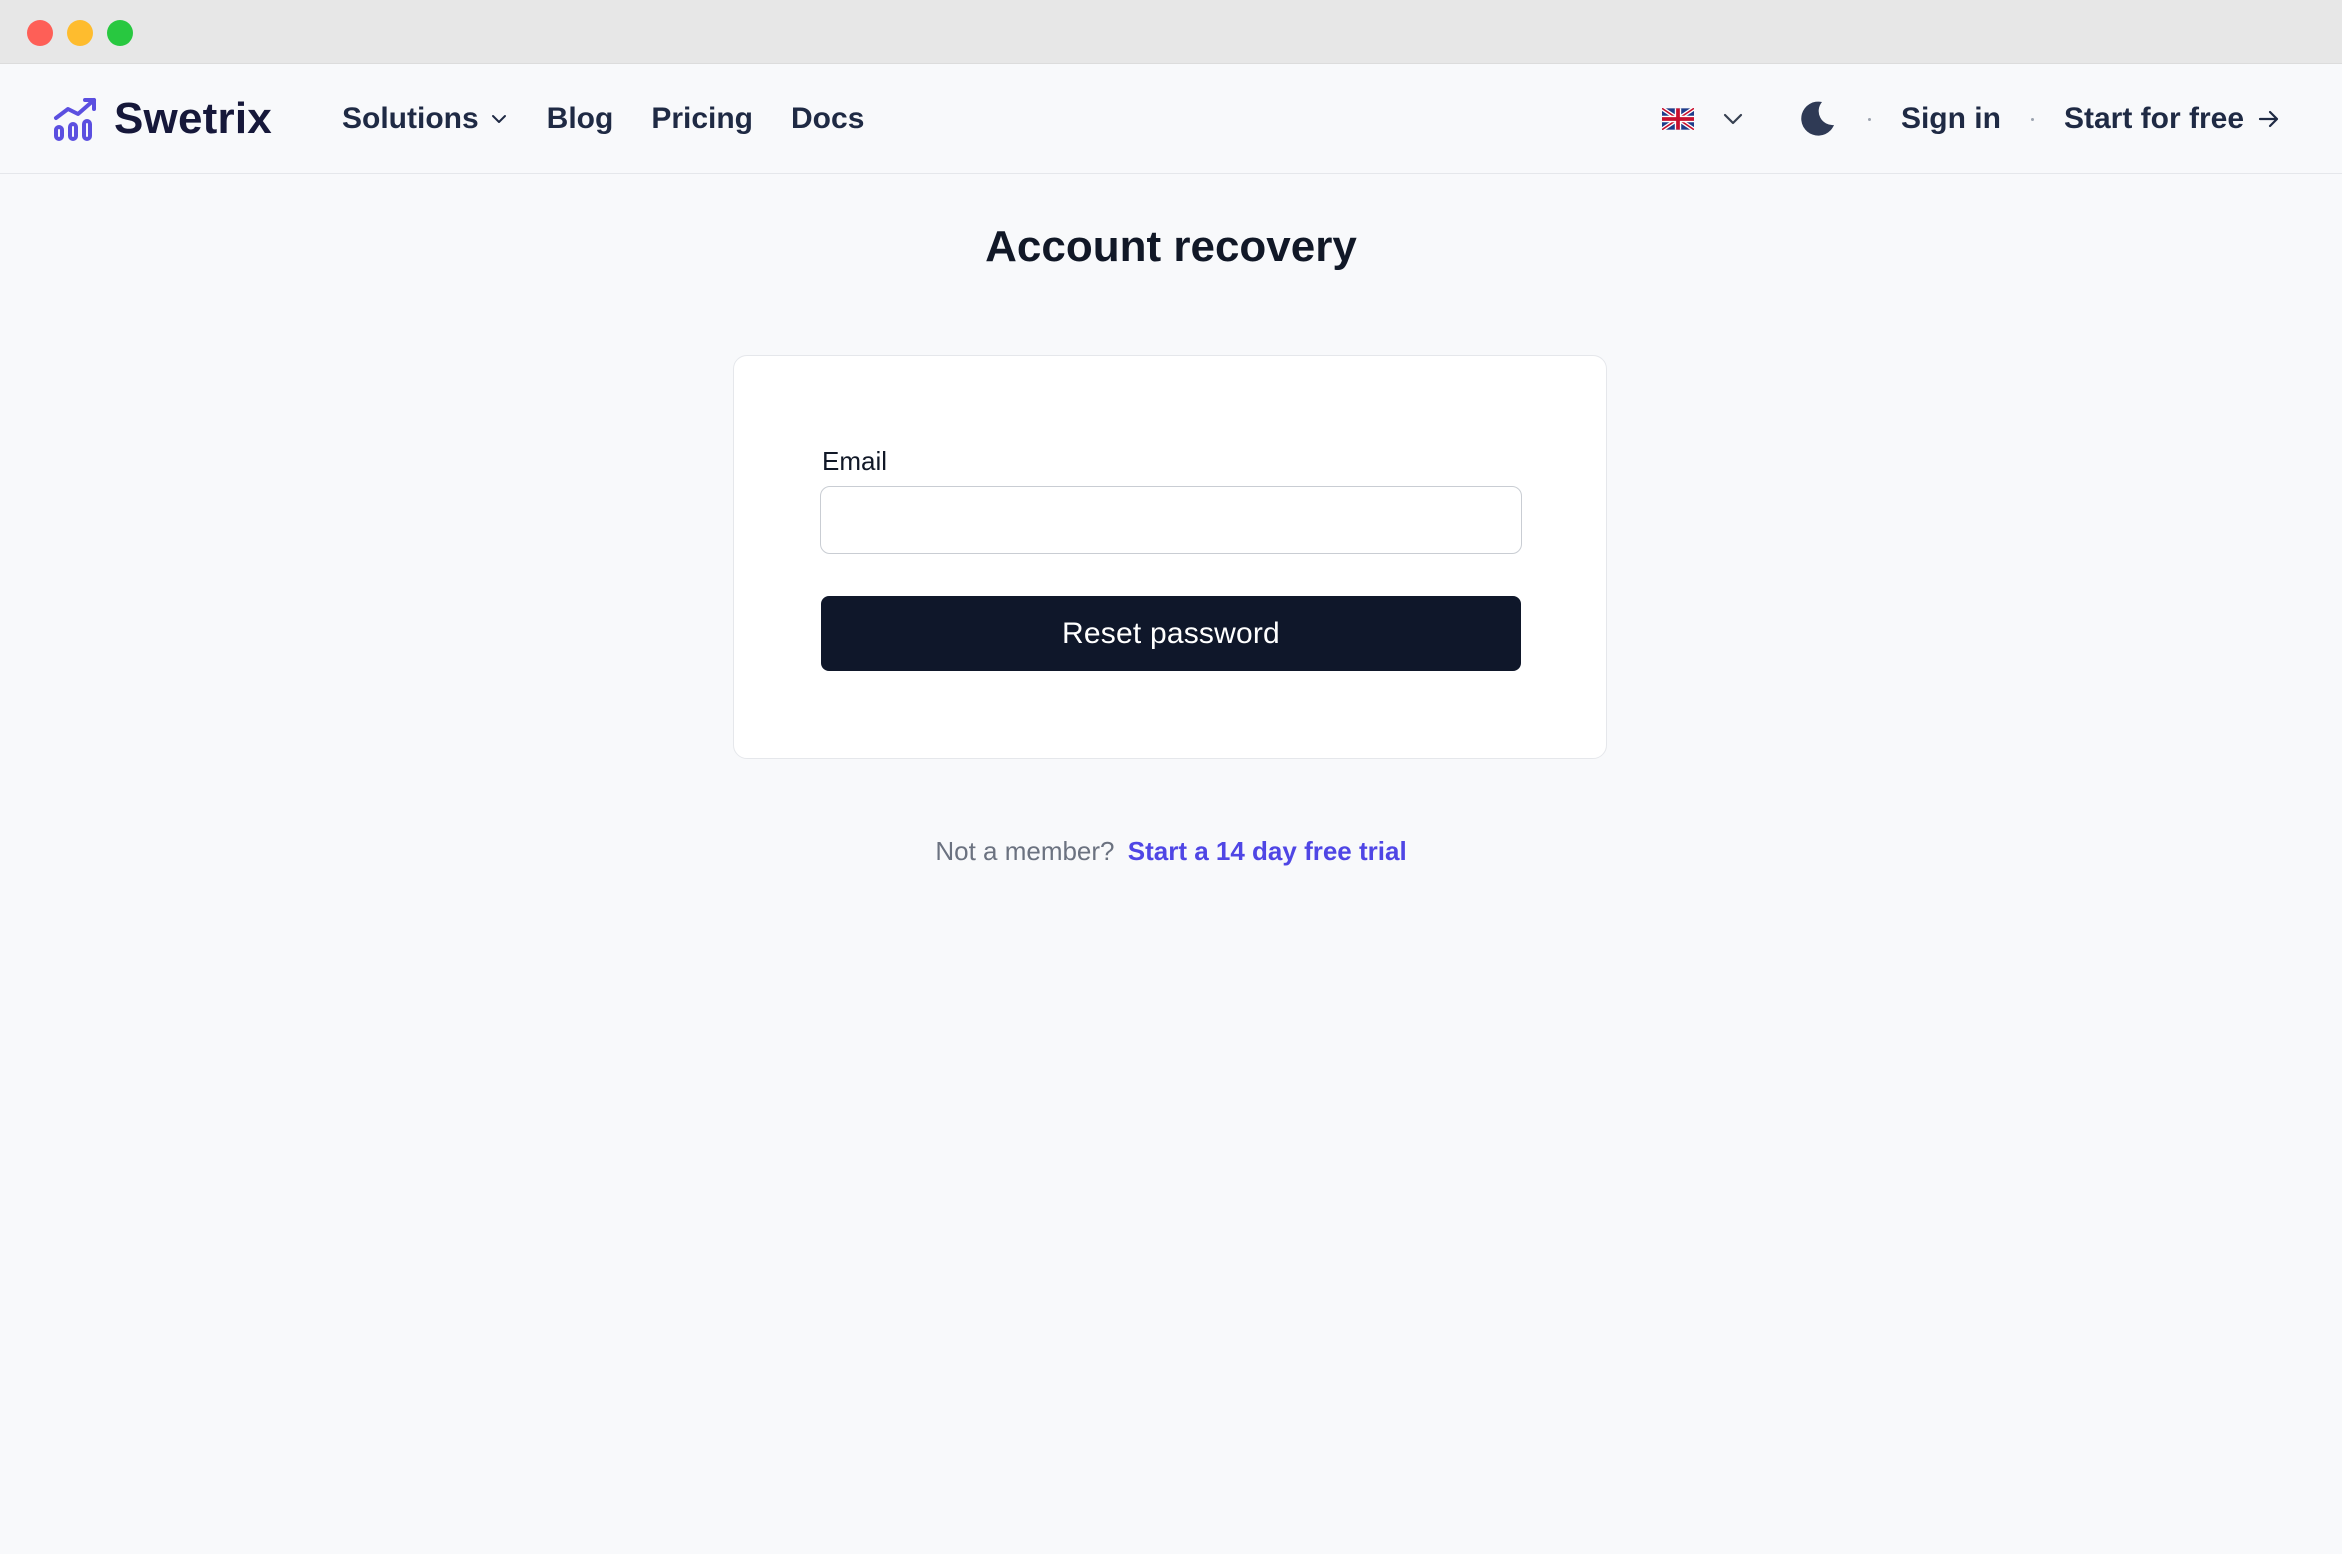 This screenshot has width=2342, height=1554. I want to click on header-actions: Sign in Start for free, so click(1971, 119).